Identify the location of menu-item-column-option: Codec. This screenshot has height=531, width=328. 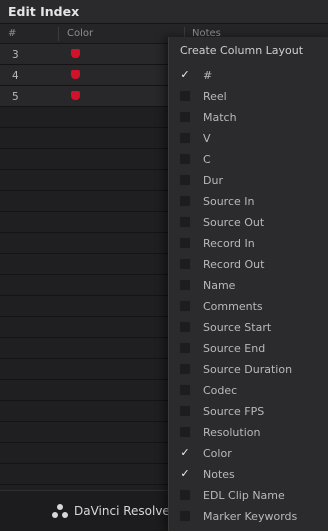
(248, 390).